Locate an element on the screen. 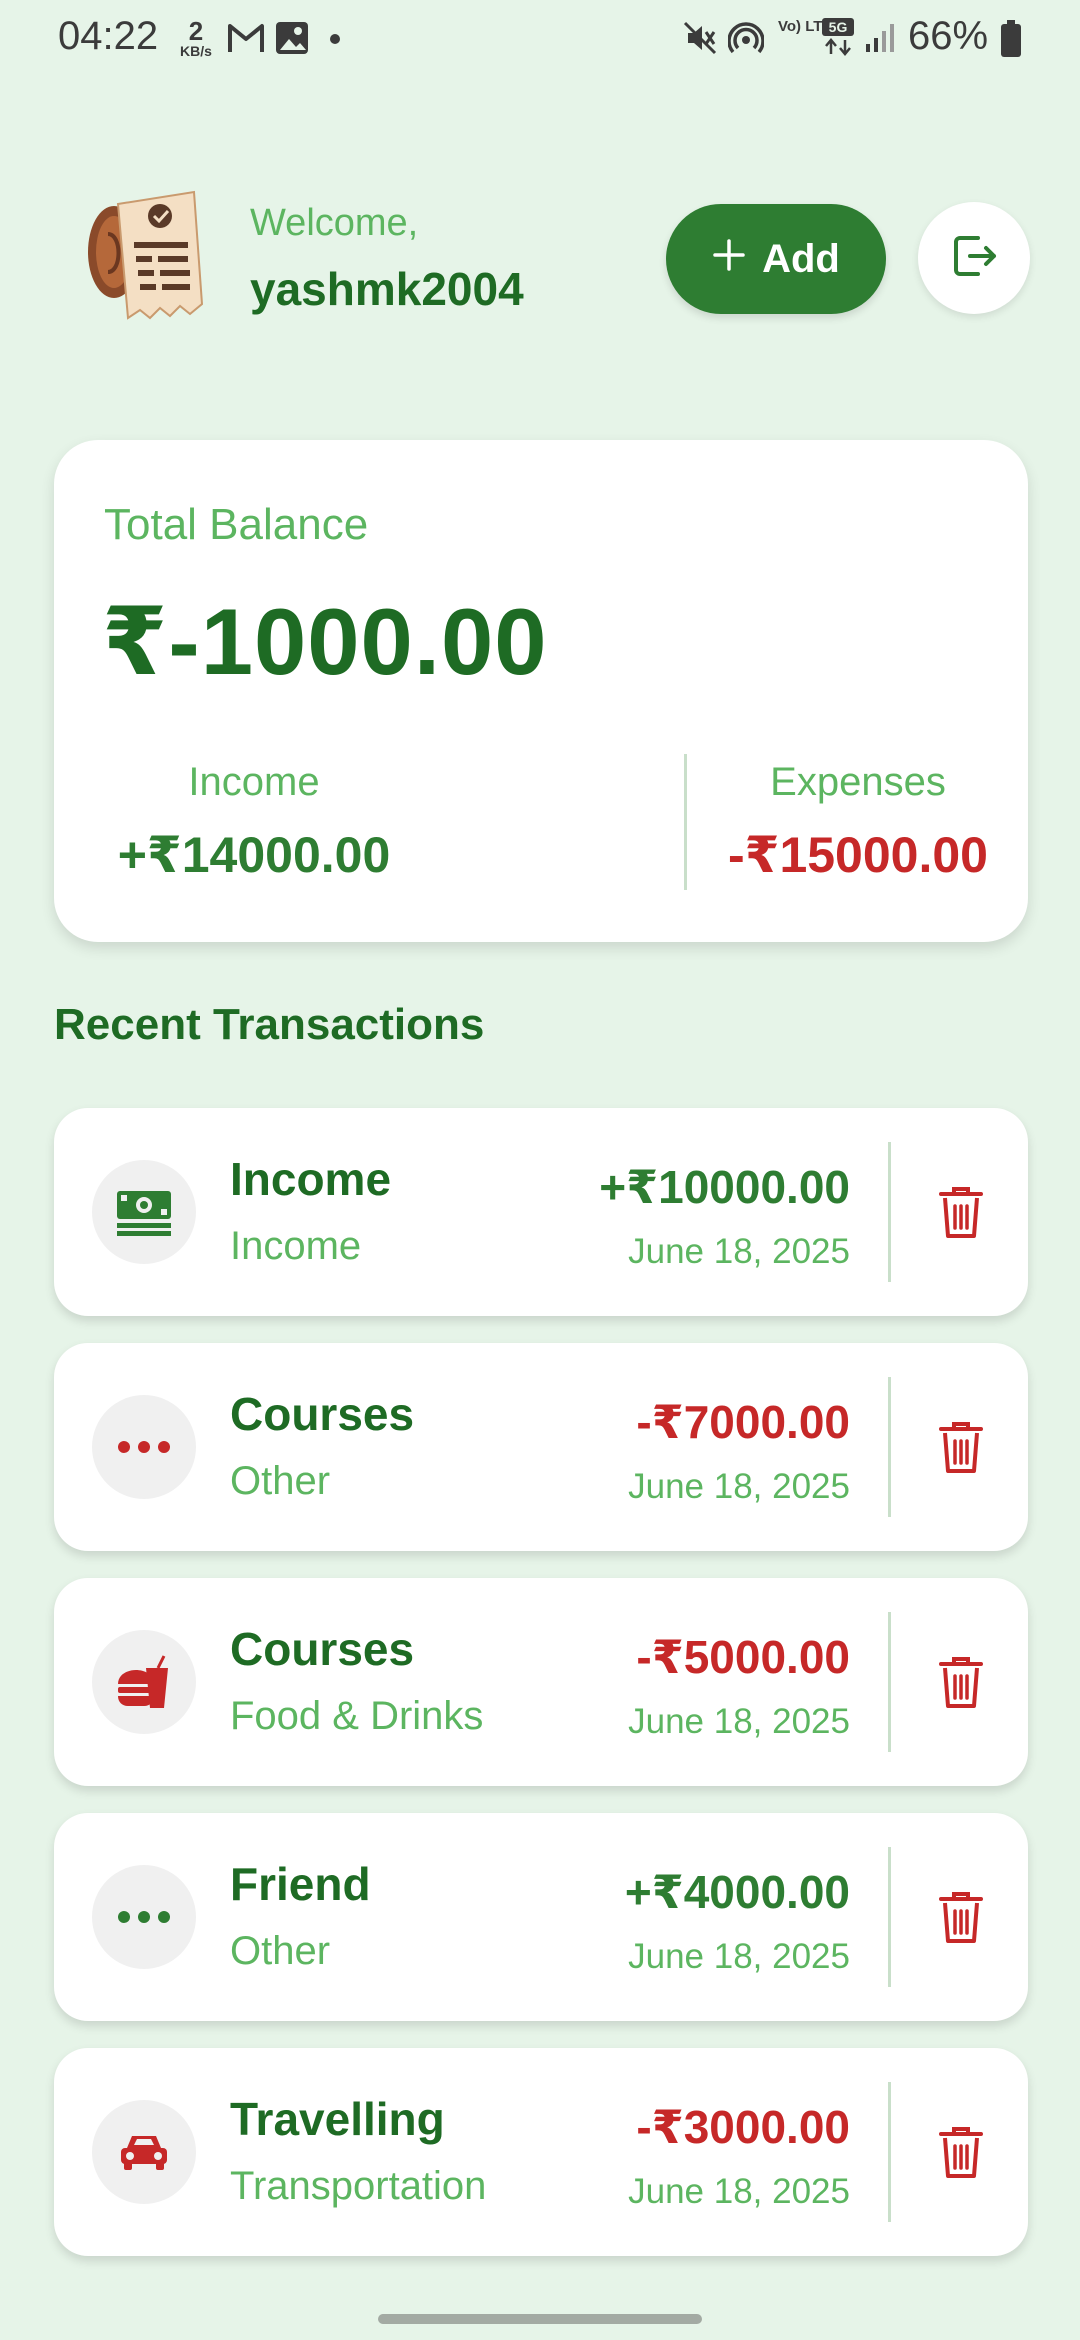  add-transaction-button: Add is located at coordinates (776, 259).